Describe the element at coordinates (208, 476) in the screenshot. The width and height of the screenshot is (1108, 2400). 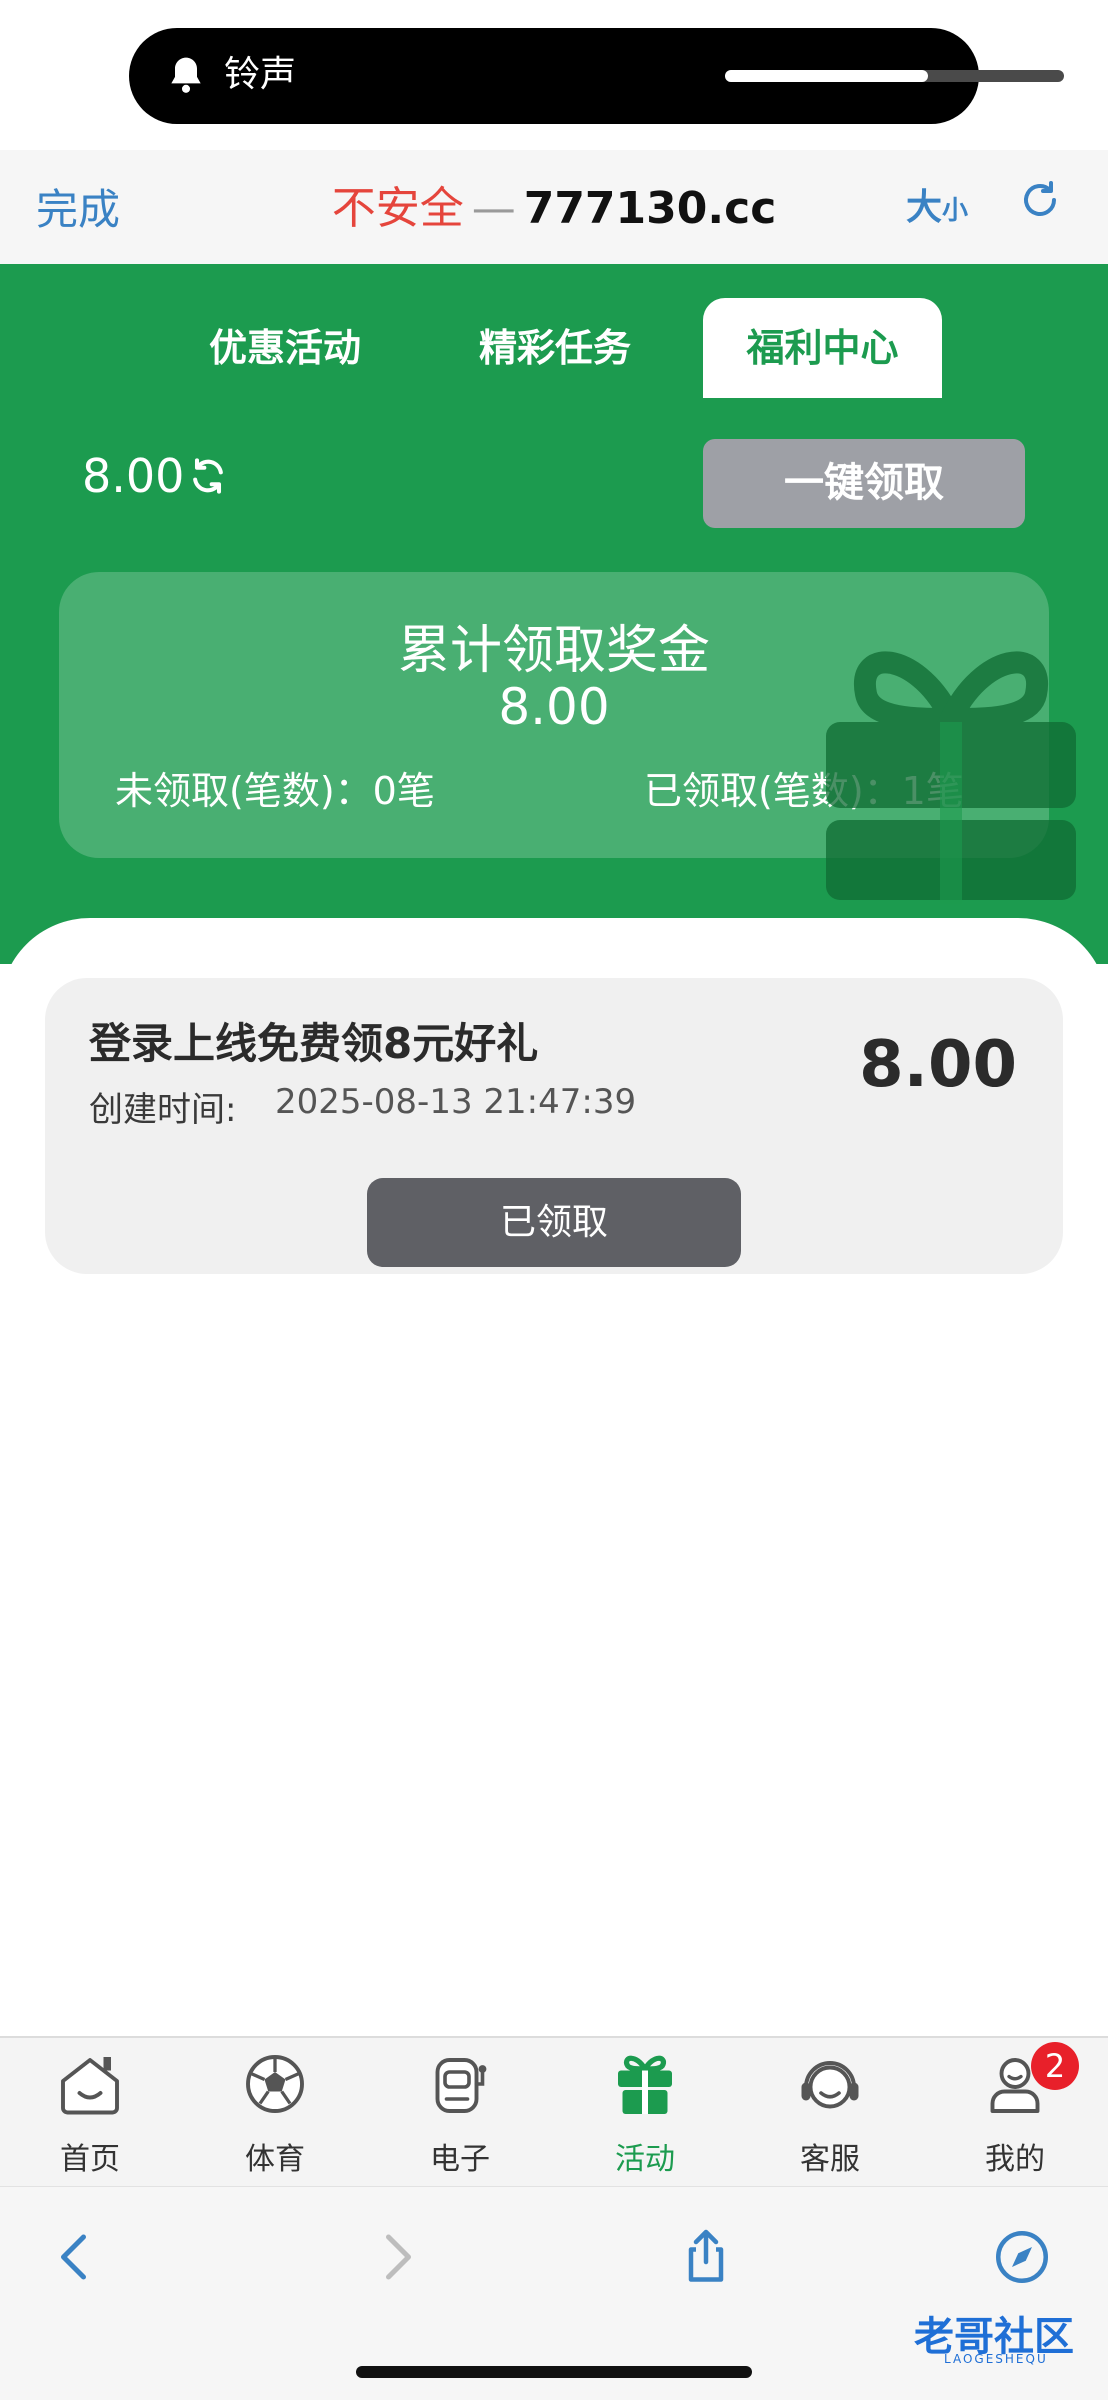
I see `refresh-balance-icon` at that location.